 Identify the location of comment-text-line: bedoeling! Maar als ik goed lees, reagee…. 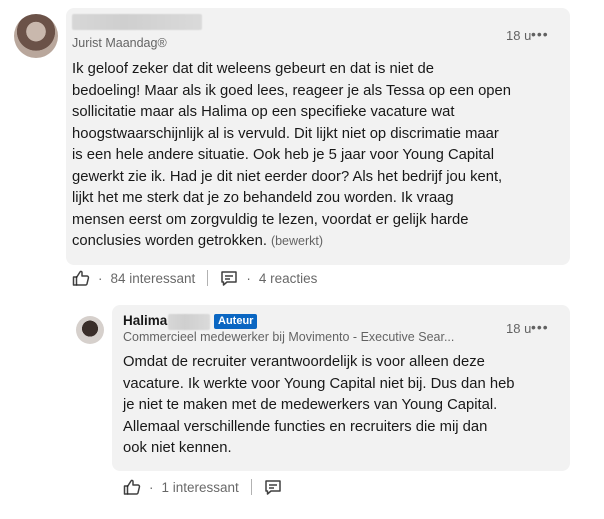
(291, 90).